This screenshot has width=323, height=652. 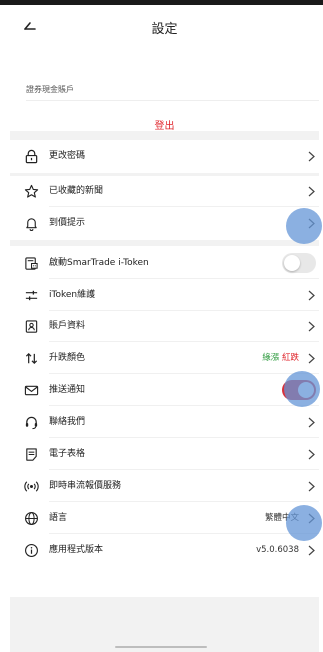 What do you see at coordinates (164, 295) in the screenshot?
I see `row-itoken-maintain: iToken維護` at bounding box center [164, 295].